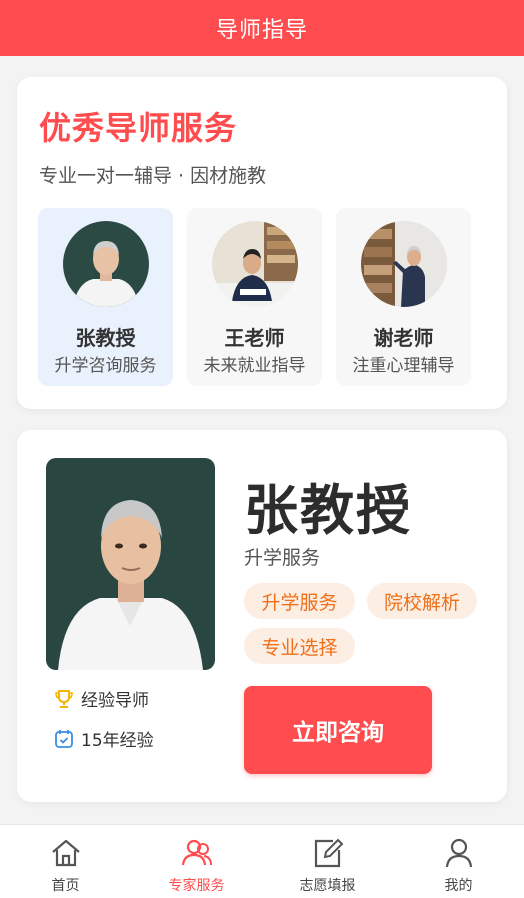  Describe the element at coordinates (299, 646) in the screenshot. I see `tag-chip: 专业选择` at that location.